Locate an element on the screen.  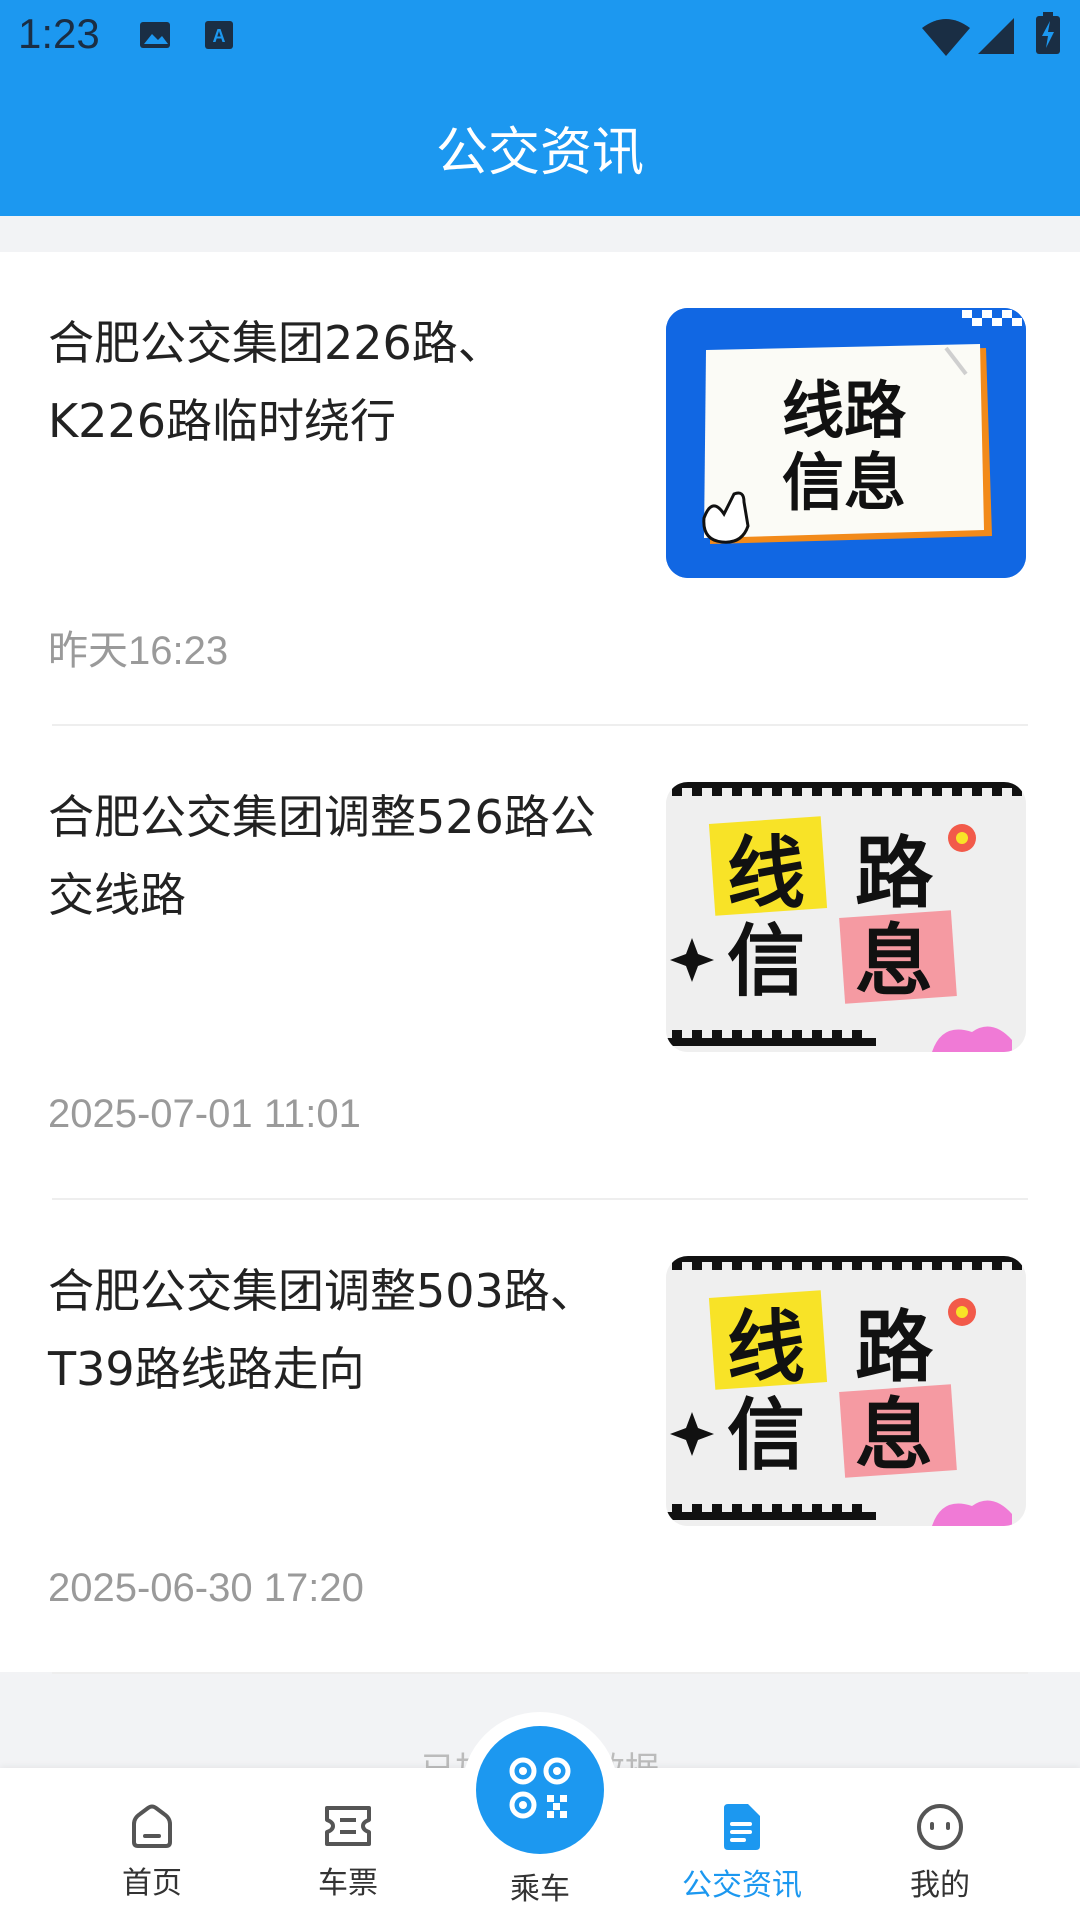
svg-text: A is located at coordinates (219, 36).